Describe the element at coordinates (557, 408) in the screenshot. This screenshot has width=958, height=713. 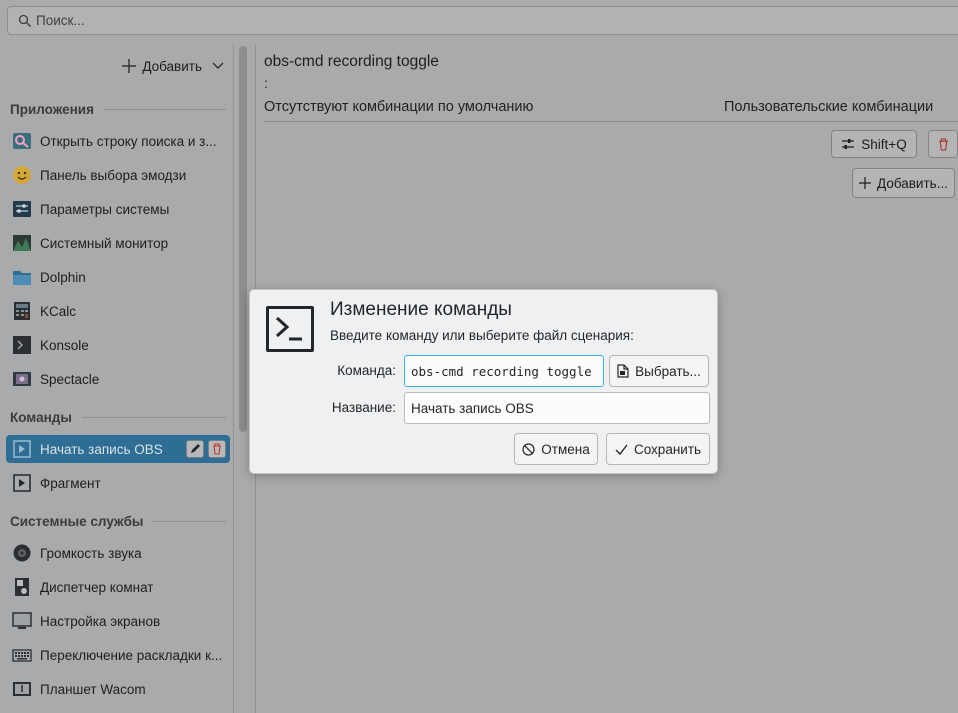
I see `name-input: Начать запись OBS` at that location.